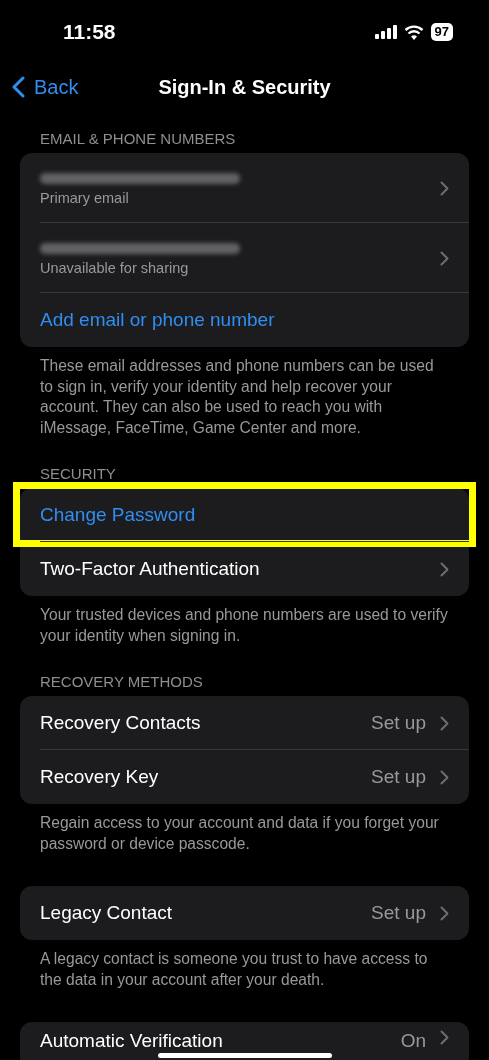 This screenshot has width=489, height=1060. I want to click on row-subtitle: Unavailable for sharing, so click(115, 268).